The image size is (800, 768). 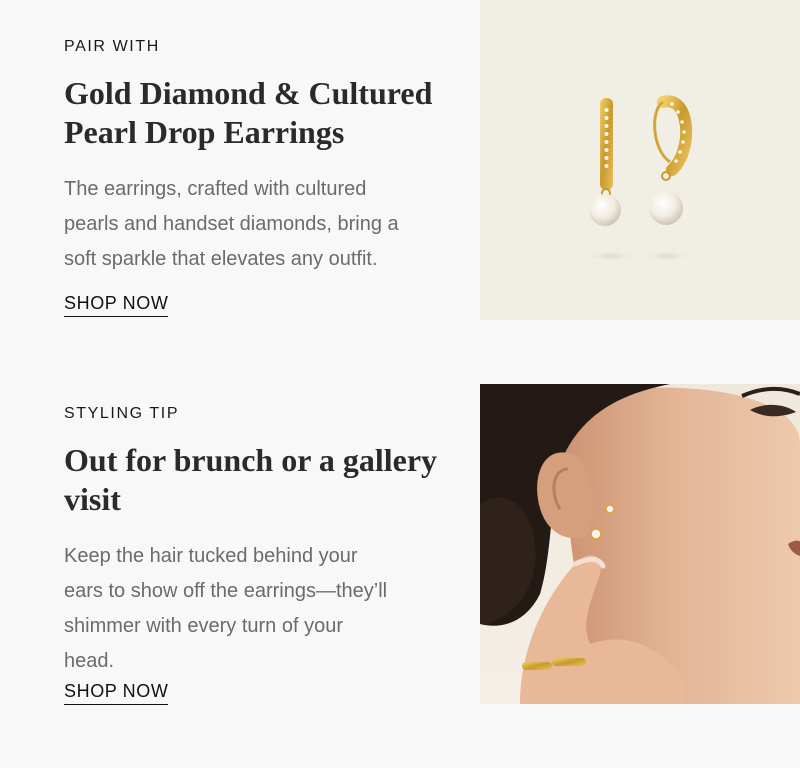 I want to click on pair-with-eyebrow: PAIR WITH, so click(x=112, y=46).